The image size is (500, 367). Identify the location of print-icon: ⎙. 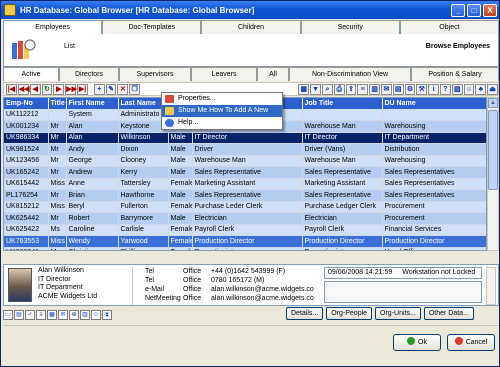
(339, 89).